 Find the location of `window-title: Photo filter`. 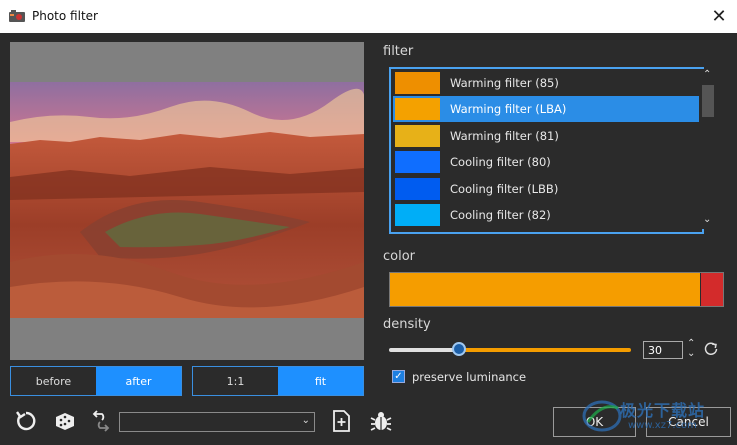

window-title: Photo filter is located at coordinates (65, 16).